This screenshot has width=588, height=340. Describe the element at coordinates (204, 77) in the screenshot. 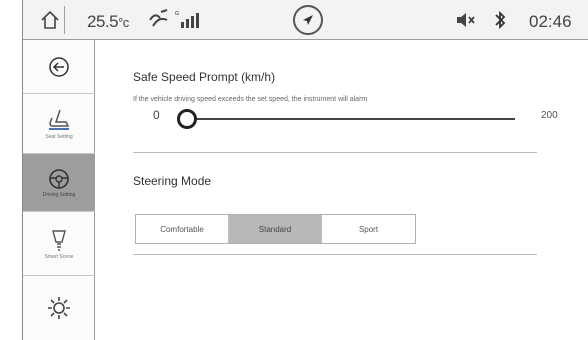

I see `speed-prompt-title: Safe Speed Prompt (km/h)` at that location.